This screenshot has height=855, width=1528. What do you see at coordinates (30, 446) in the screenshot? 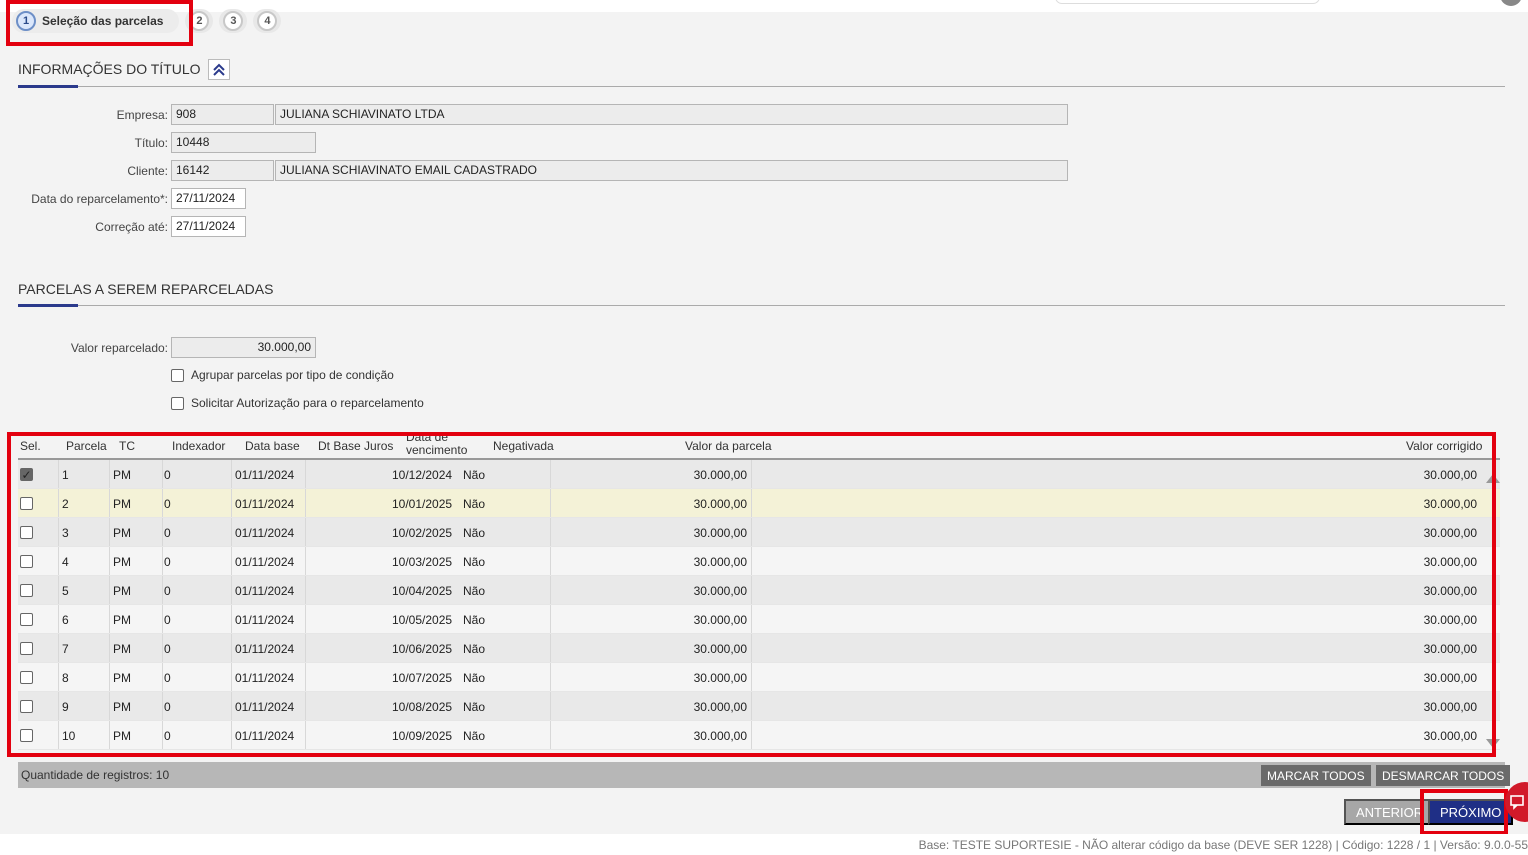
I see `header-sel: Sel.` at bounding box center [30, 446].